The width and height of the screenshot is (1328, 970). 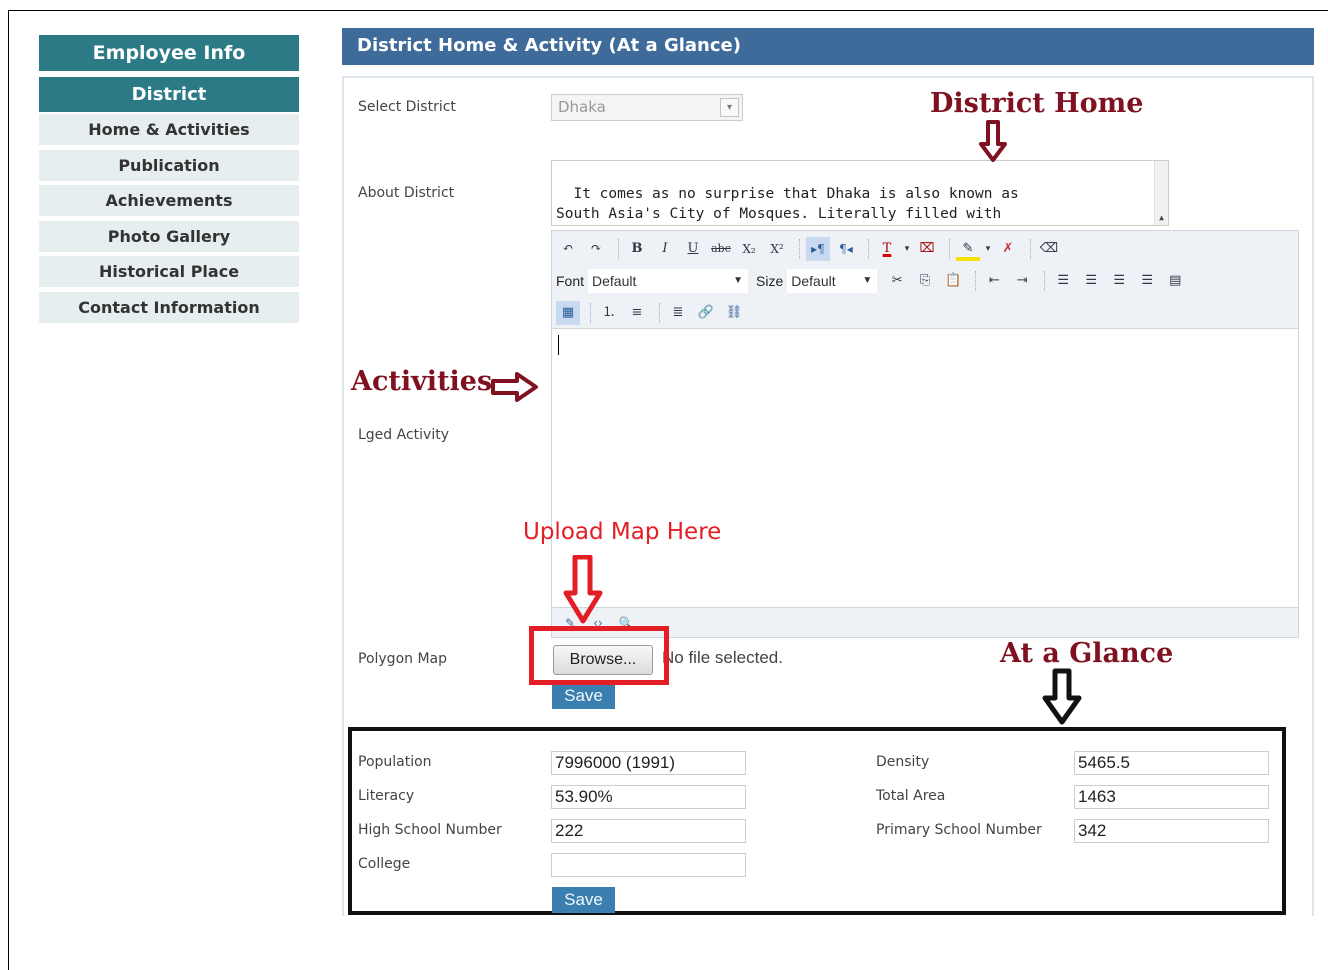 I want to click on about-district-label: About District, so click(x=406, y=193).